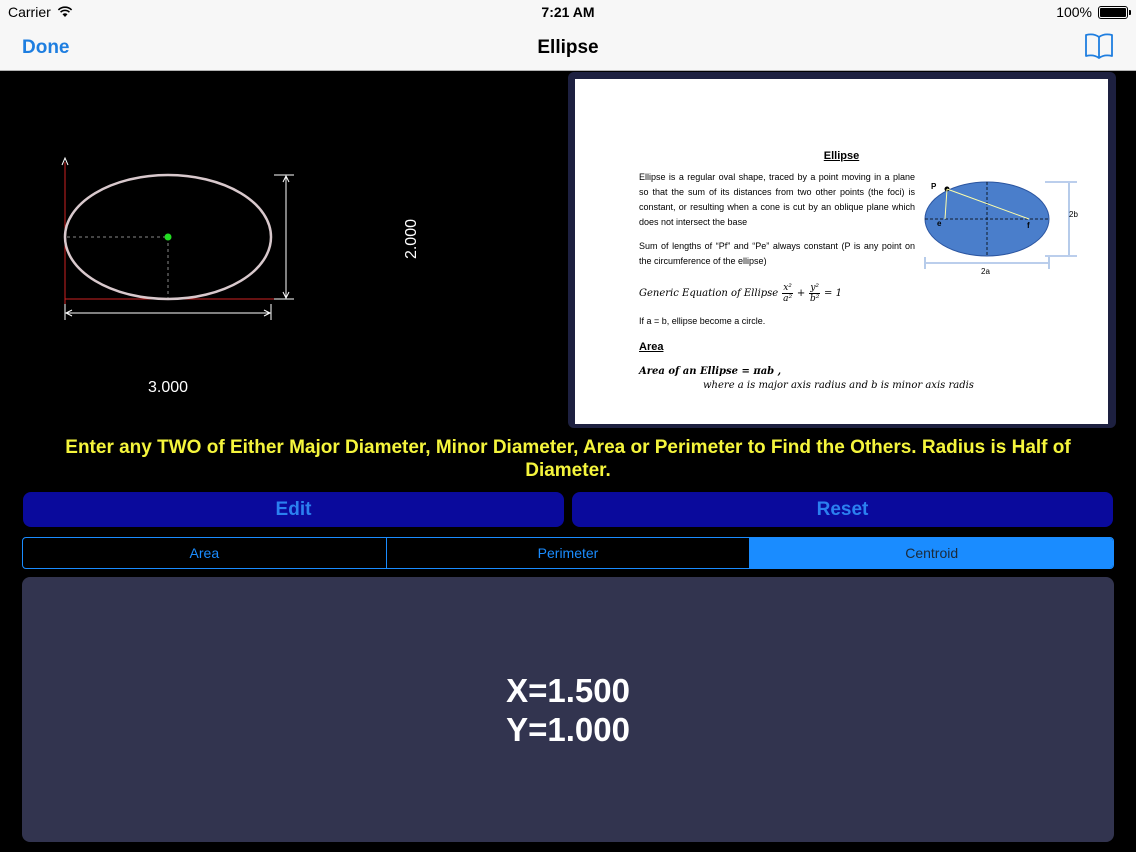 The image size is (1136, 852). Describe the element at coordinates (568, 690) in the screenshot. I see `result-x: X=1.500` at that location.